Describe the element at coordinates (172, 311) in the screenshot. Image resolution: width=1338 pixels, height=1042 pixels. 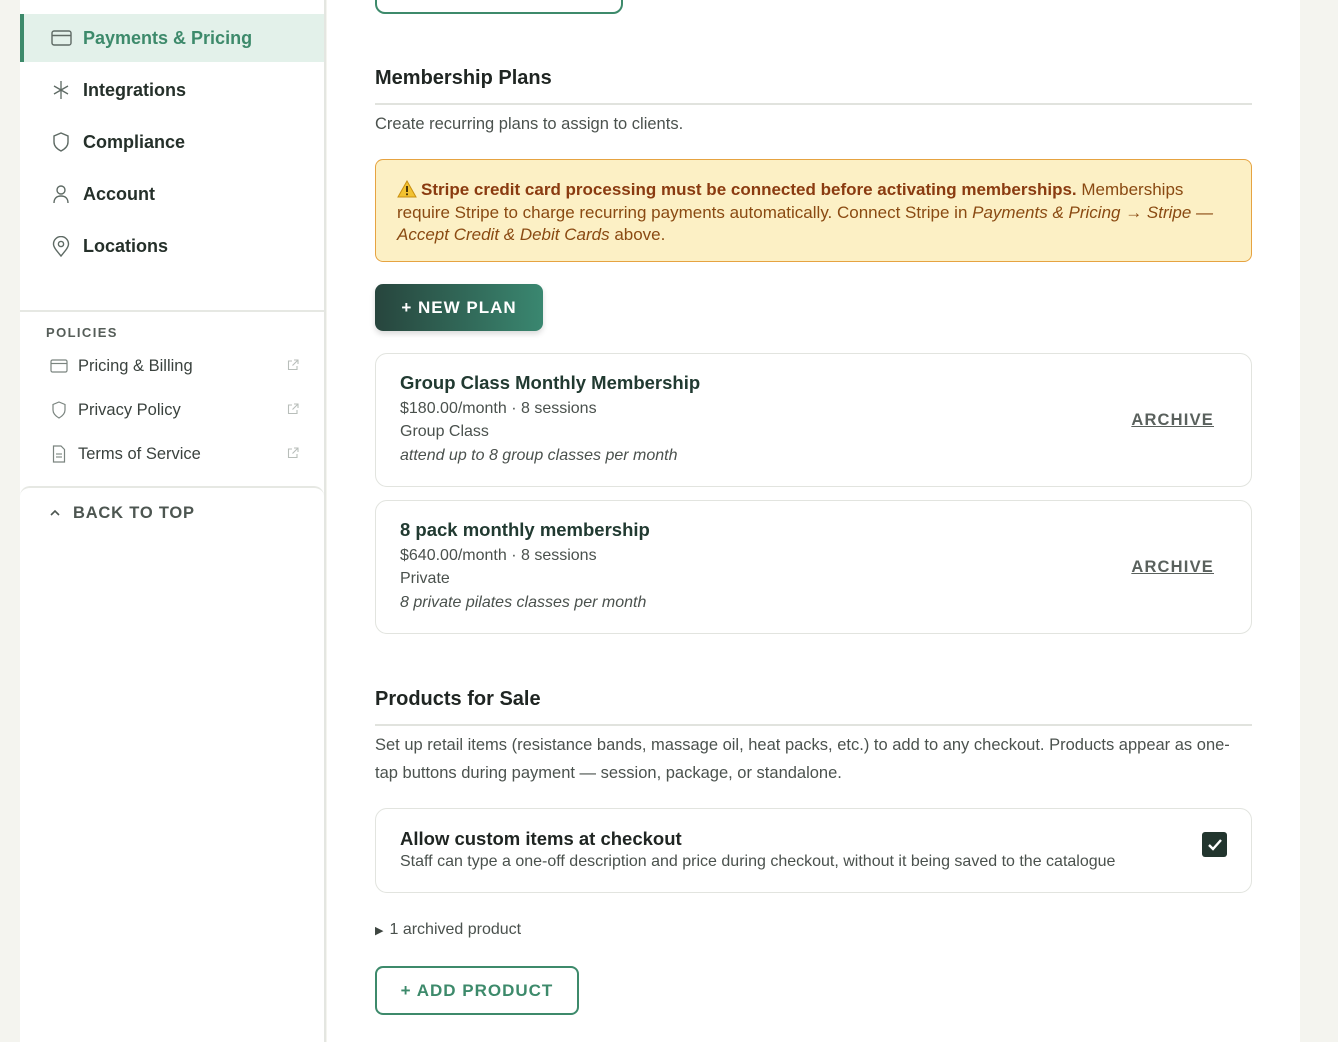
I see `sidebar-divider` at that location.